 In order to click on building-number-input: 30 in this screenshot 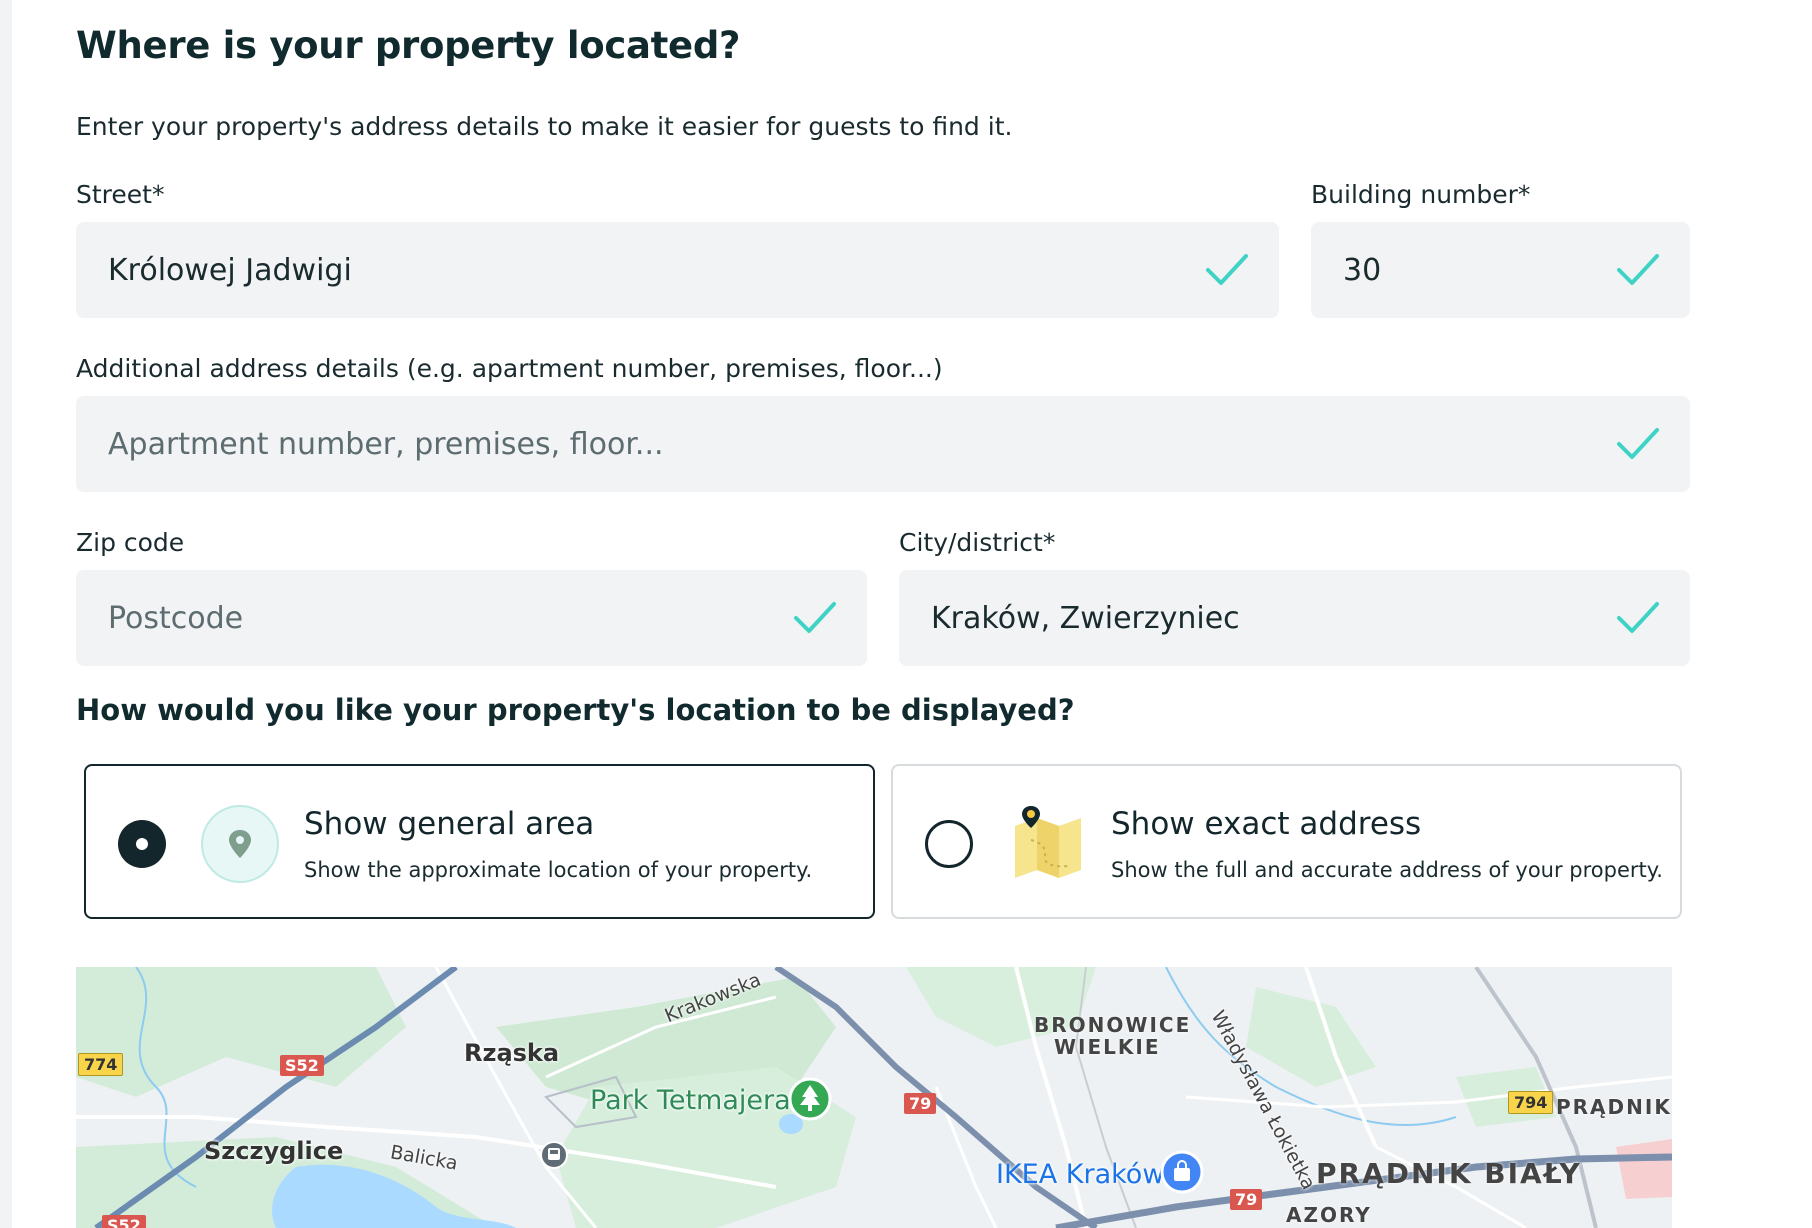, I will do `click(1500, 270)`.